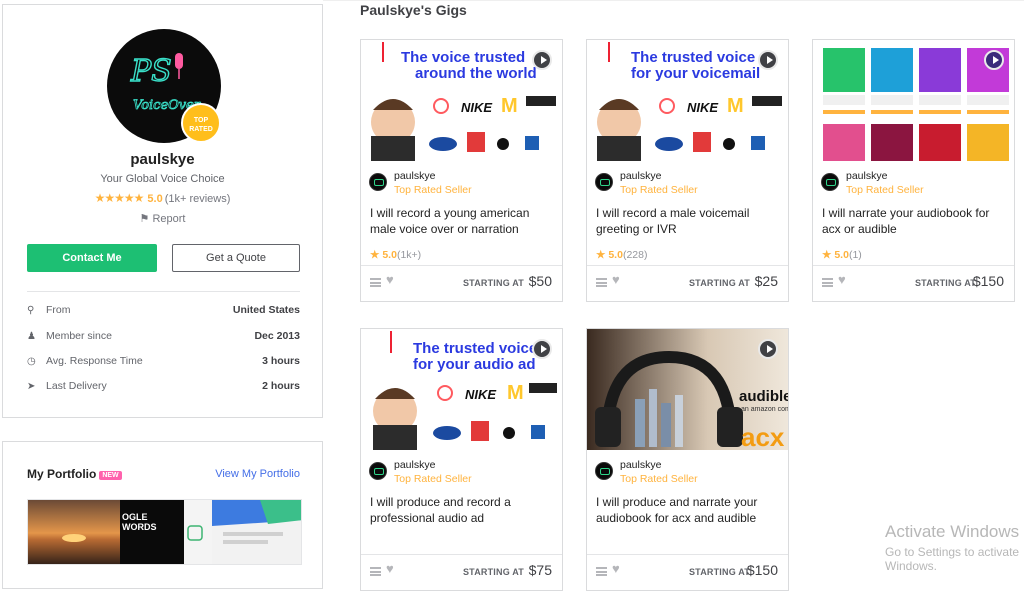 This screenshot has height=594, width=1024. I want to click on report-link: ⚑ Report, so click(162, 218).